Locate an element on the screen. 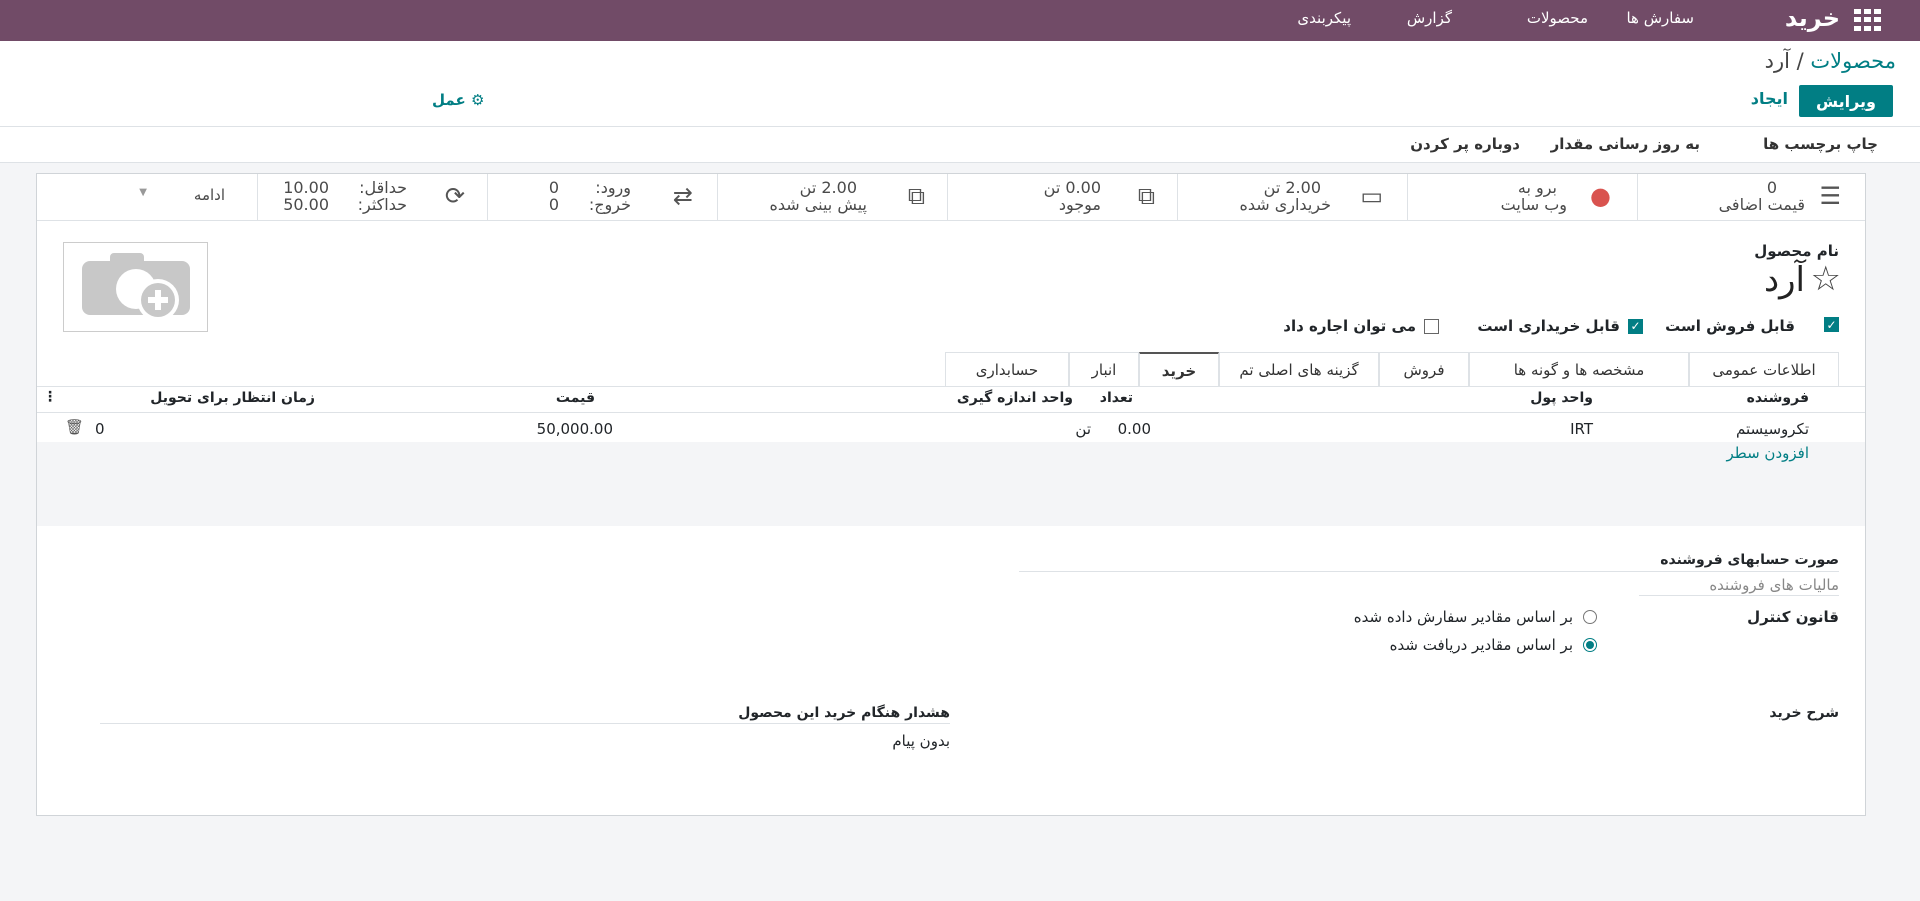  moves-out-value: 0 is located at coordinates (553, 204).